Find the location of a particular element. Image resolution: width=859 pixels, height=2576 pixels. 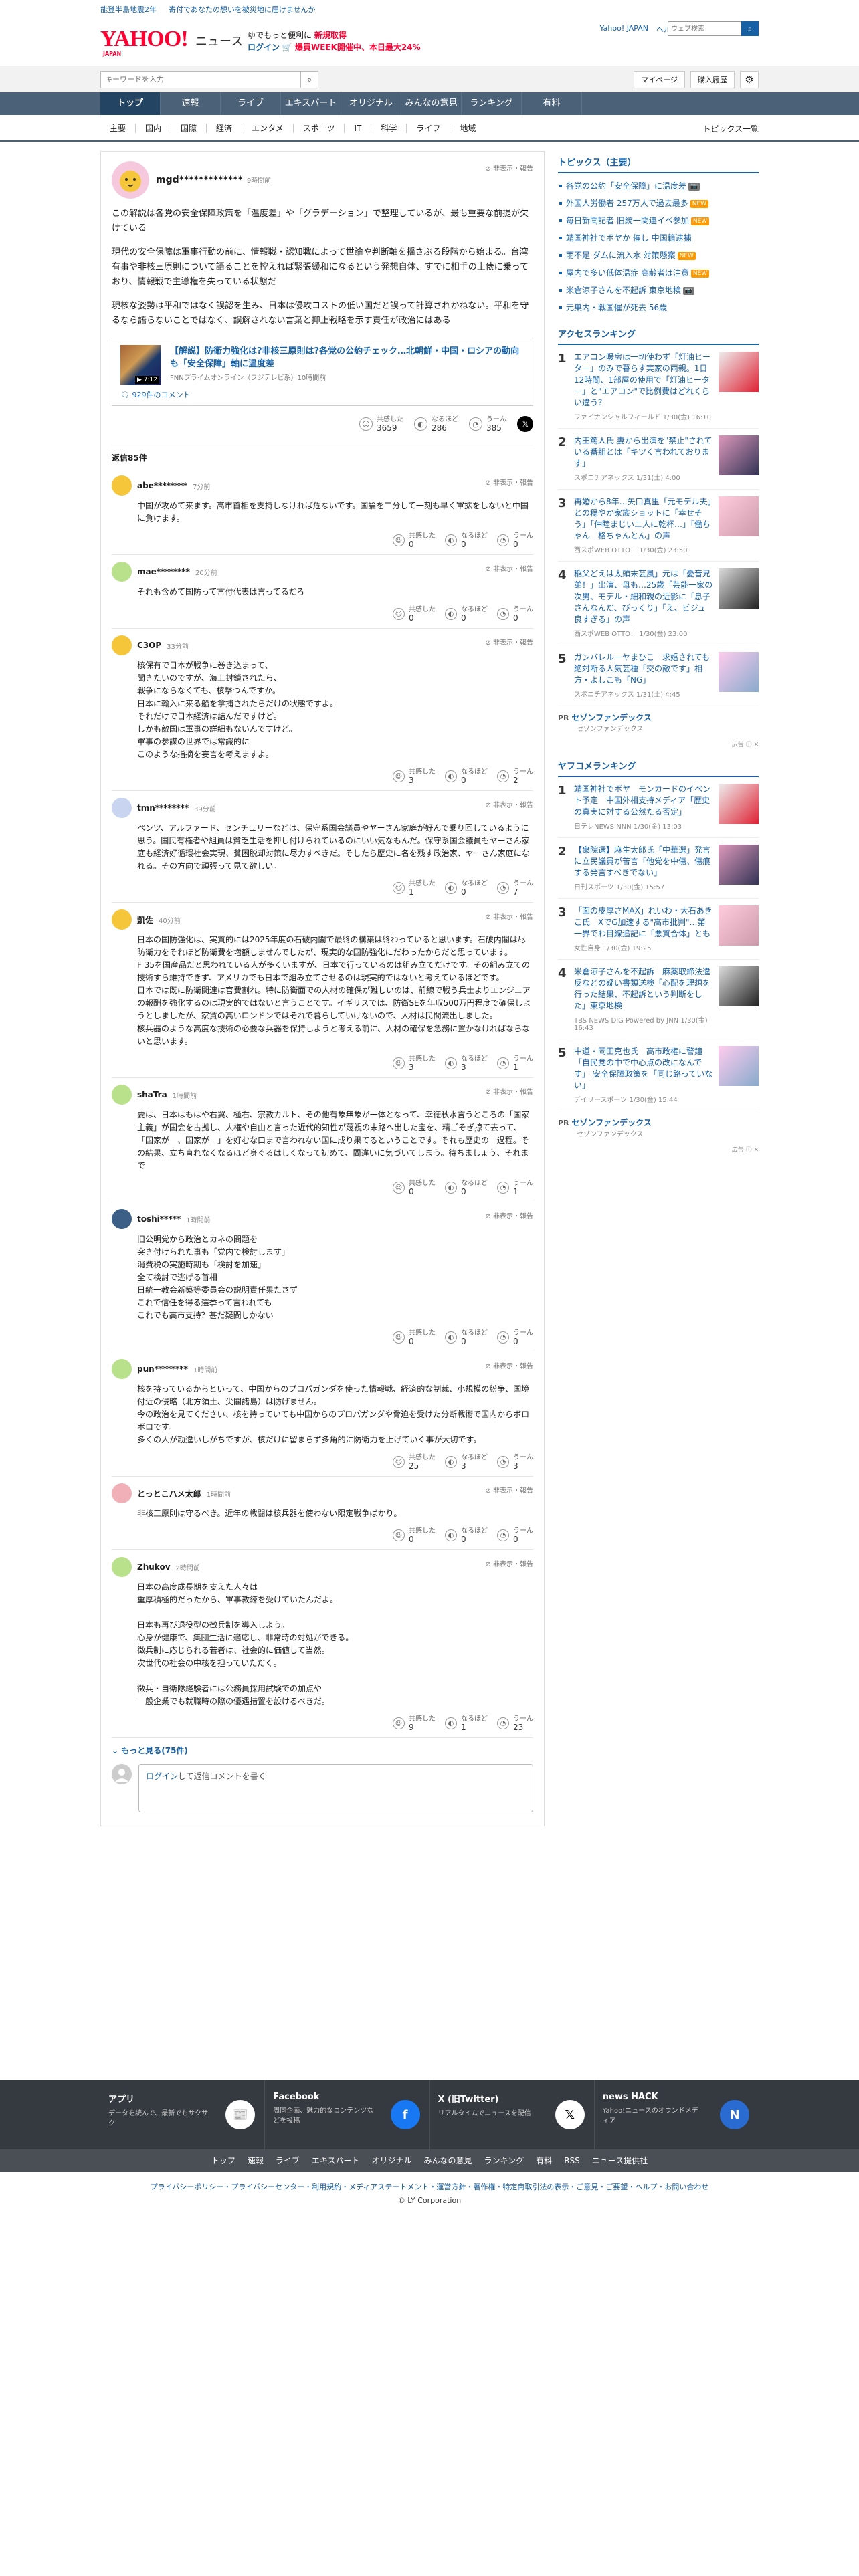

snav-life: ライフ is located at coordinates (429, 128).